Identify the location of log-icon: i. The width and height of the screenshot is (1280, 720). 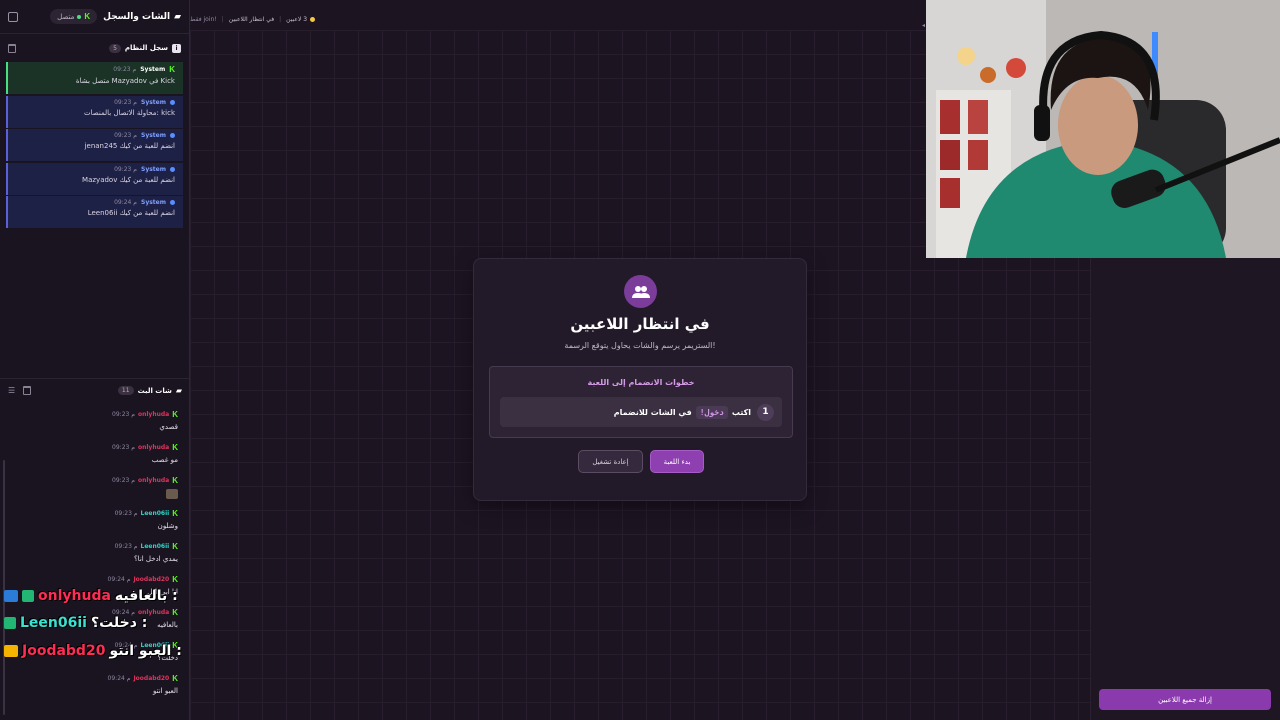
(176, 48).